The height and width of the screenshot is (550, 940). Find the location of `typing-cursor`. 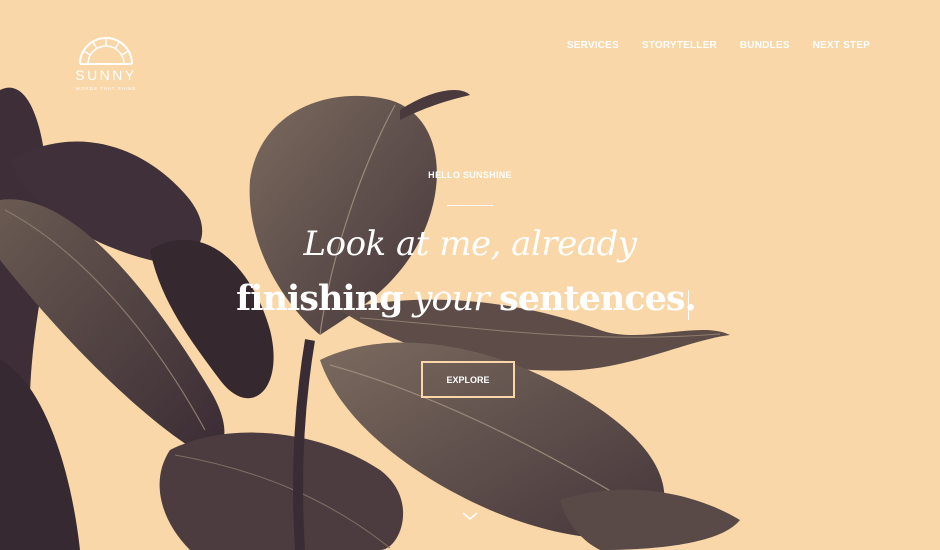

typing-cursor is located at coordinates (688, 305).